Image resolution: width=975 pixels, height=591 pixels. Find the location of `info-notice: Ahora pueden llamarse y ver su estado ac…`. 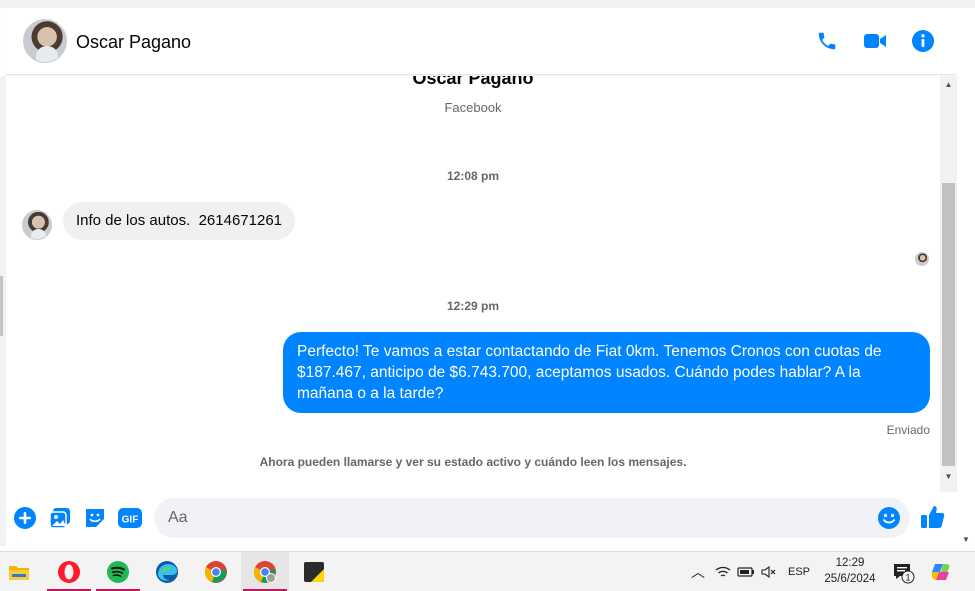

info-notice: Ahora pueden llamarse y ver su estado ac… is located at coordinates (473, 462).